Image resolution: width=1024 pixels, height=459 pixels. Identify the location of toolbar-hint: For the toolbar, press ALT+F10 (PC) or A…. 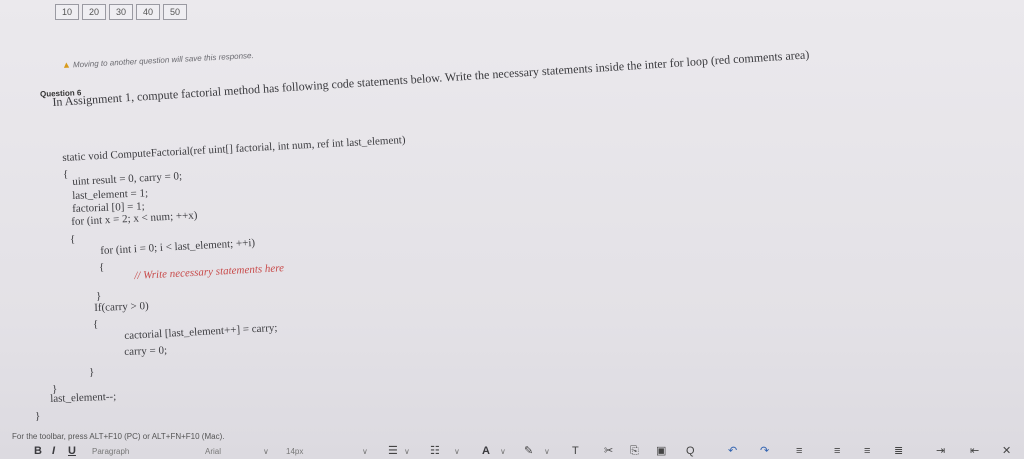
(118, 436).